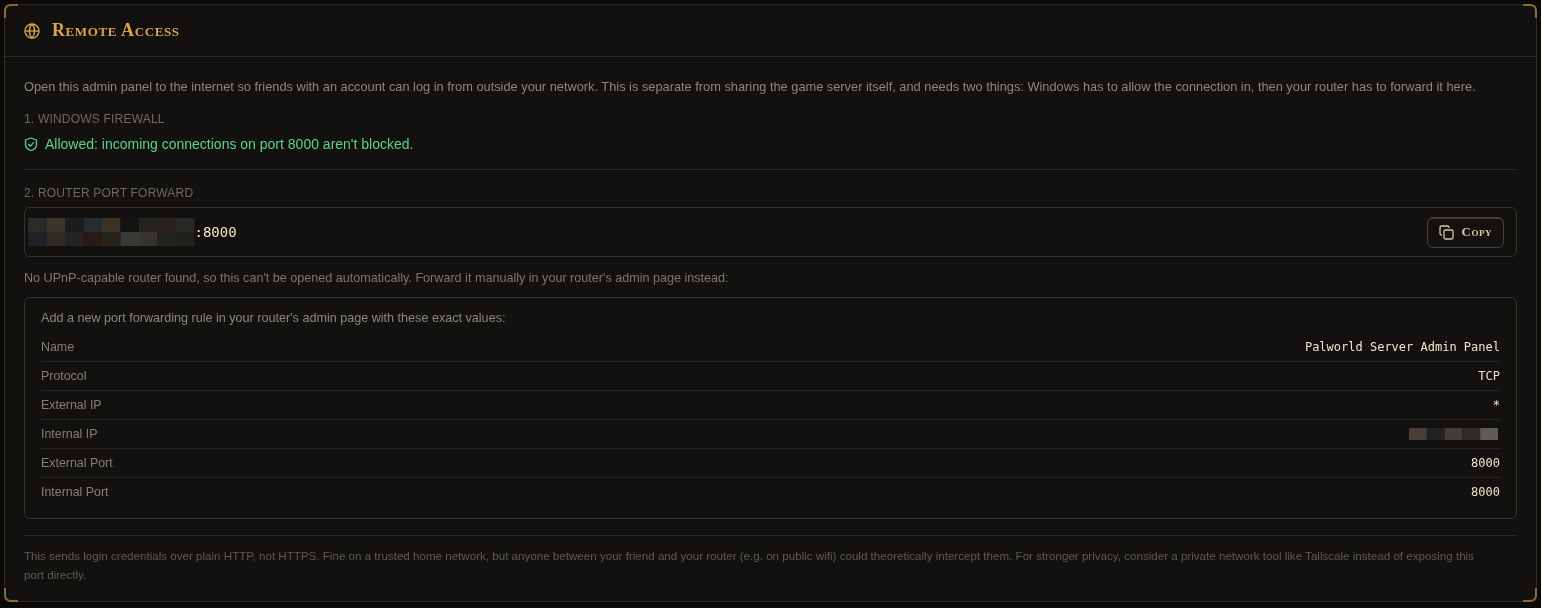  Describe the element at coordinates (1446, 232) in the screenshot. I see `copy-icon` at that location.